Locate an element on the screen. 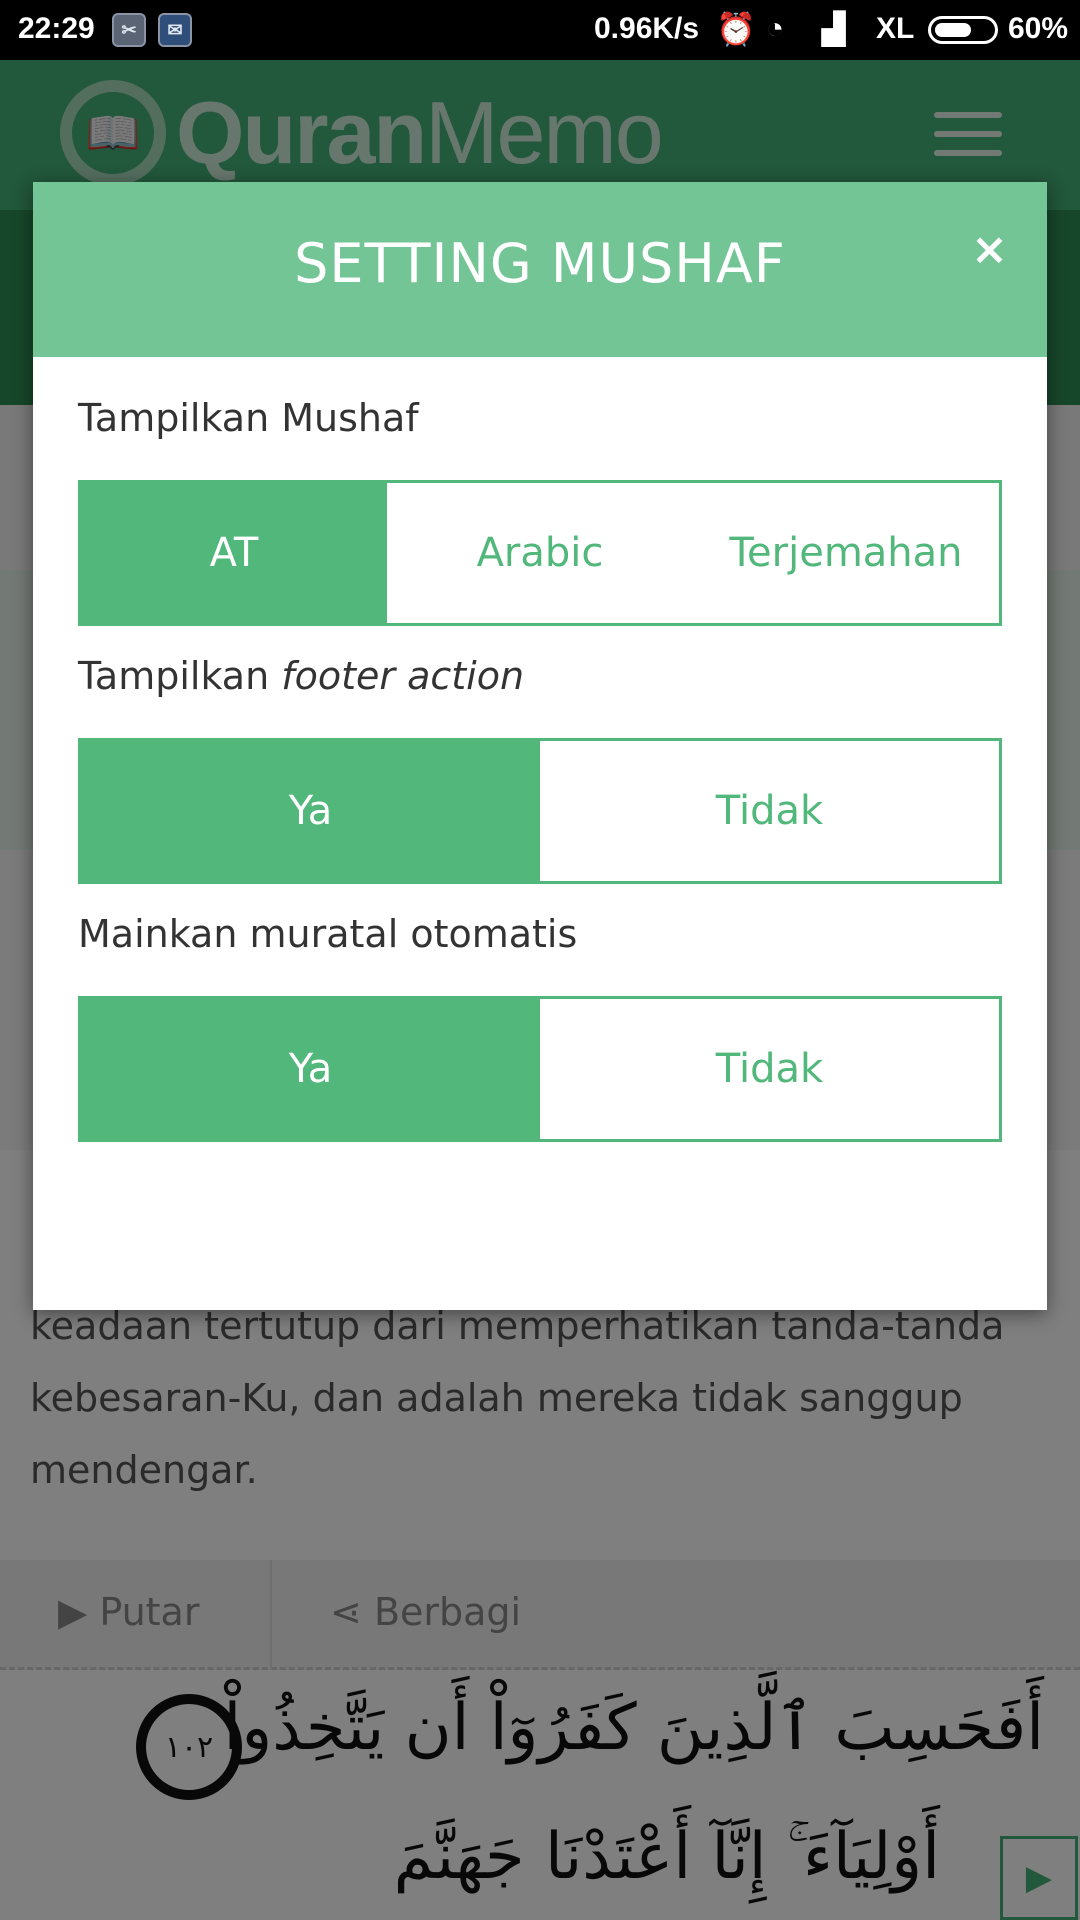 This screenshot has height=1920, width=1080. network-speed: 0.96K/s is located at coordinates (647, 28).